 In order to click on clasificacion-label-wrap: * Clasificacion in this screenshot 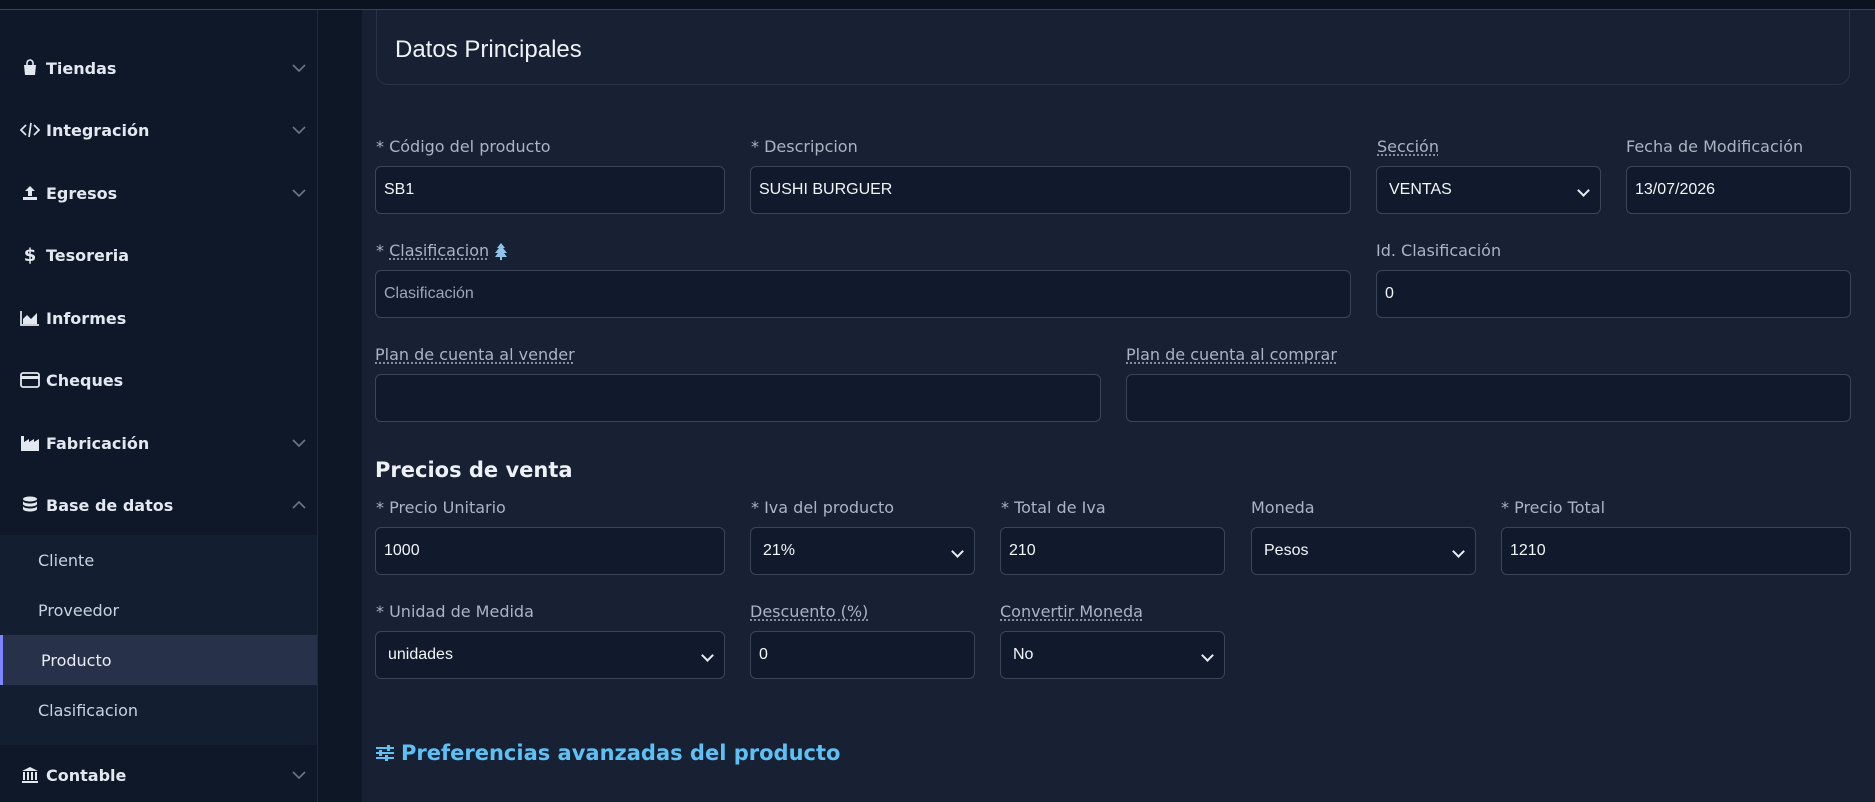, I will do `click(443, 250)`.